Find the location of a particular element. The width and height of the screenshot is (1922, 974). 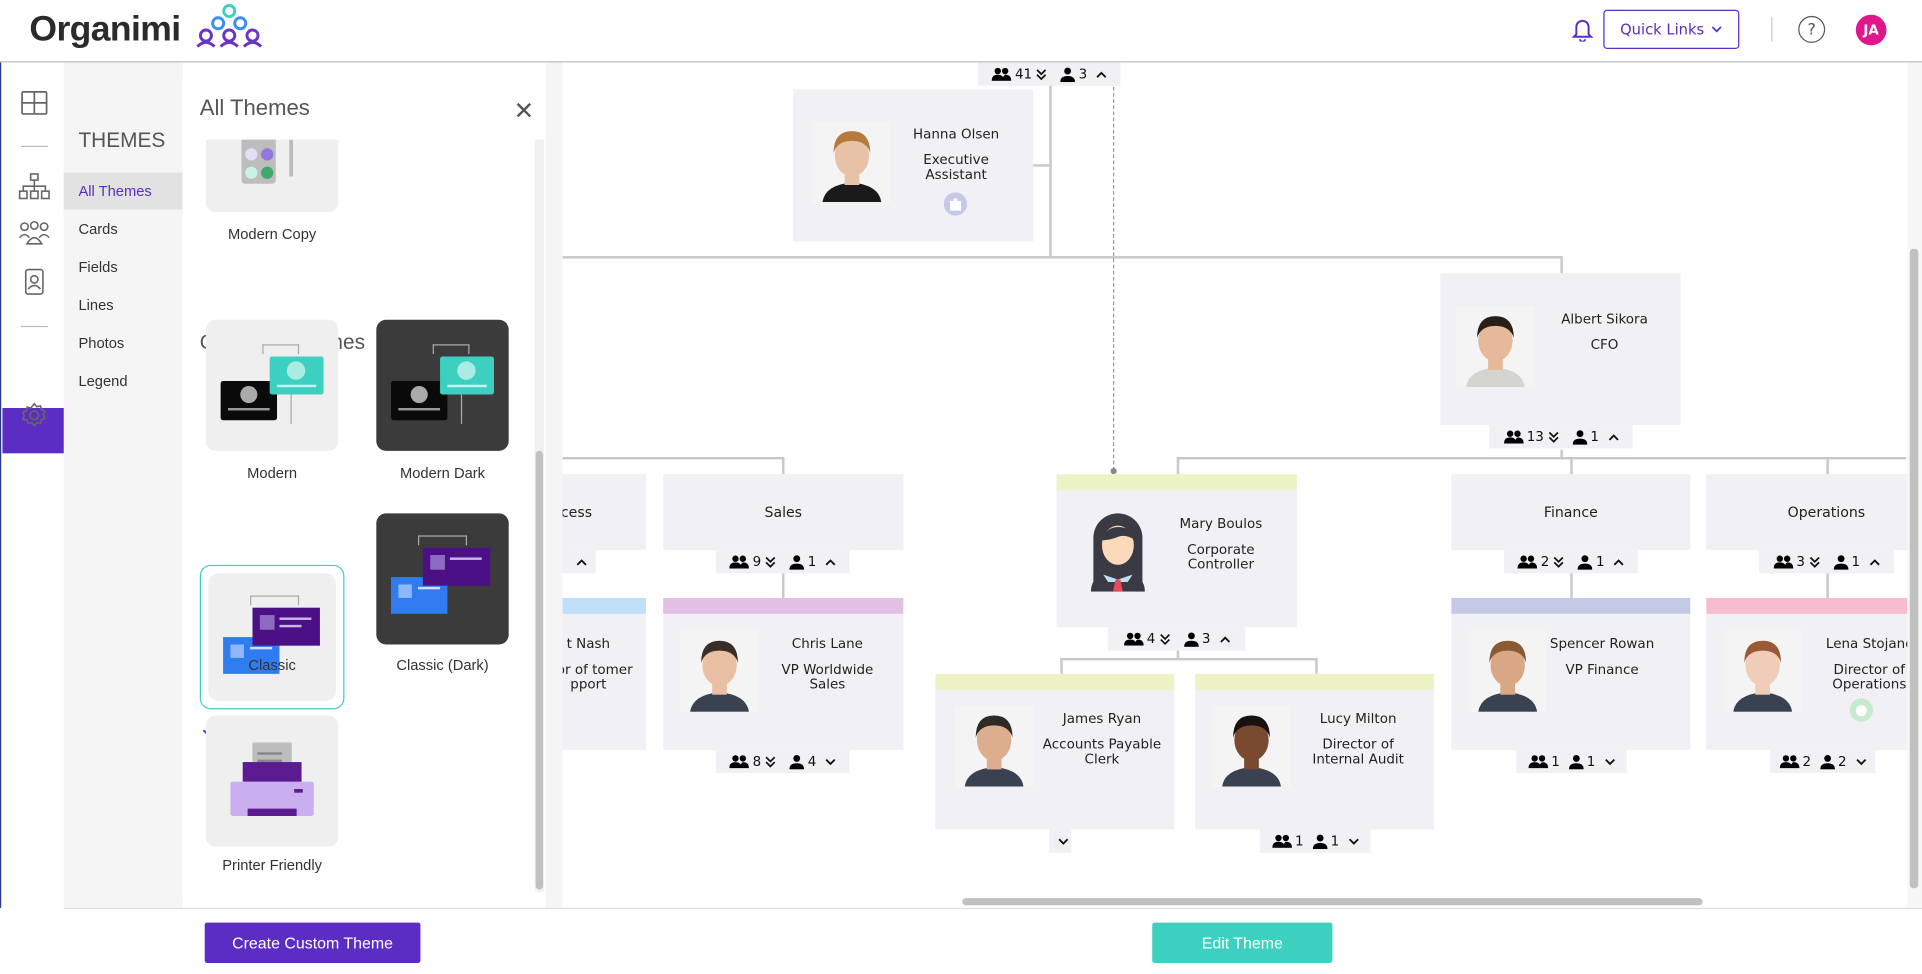

org-card: James Ryan Accounts Payable Clerk is located at coordinates (1055, 751).